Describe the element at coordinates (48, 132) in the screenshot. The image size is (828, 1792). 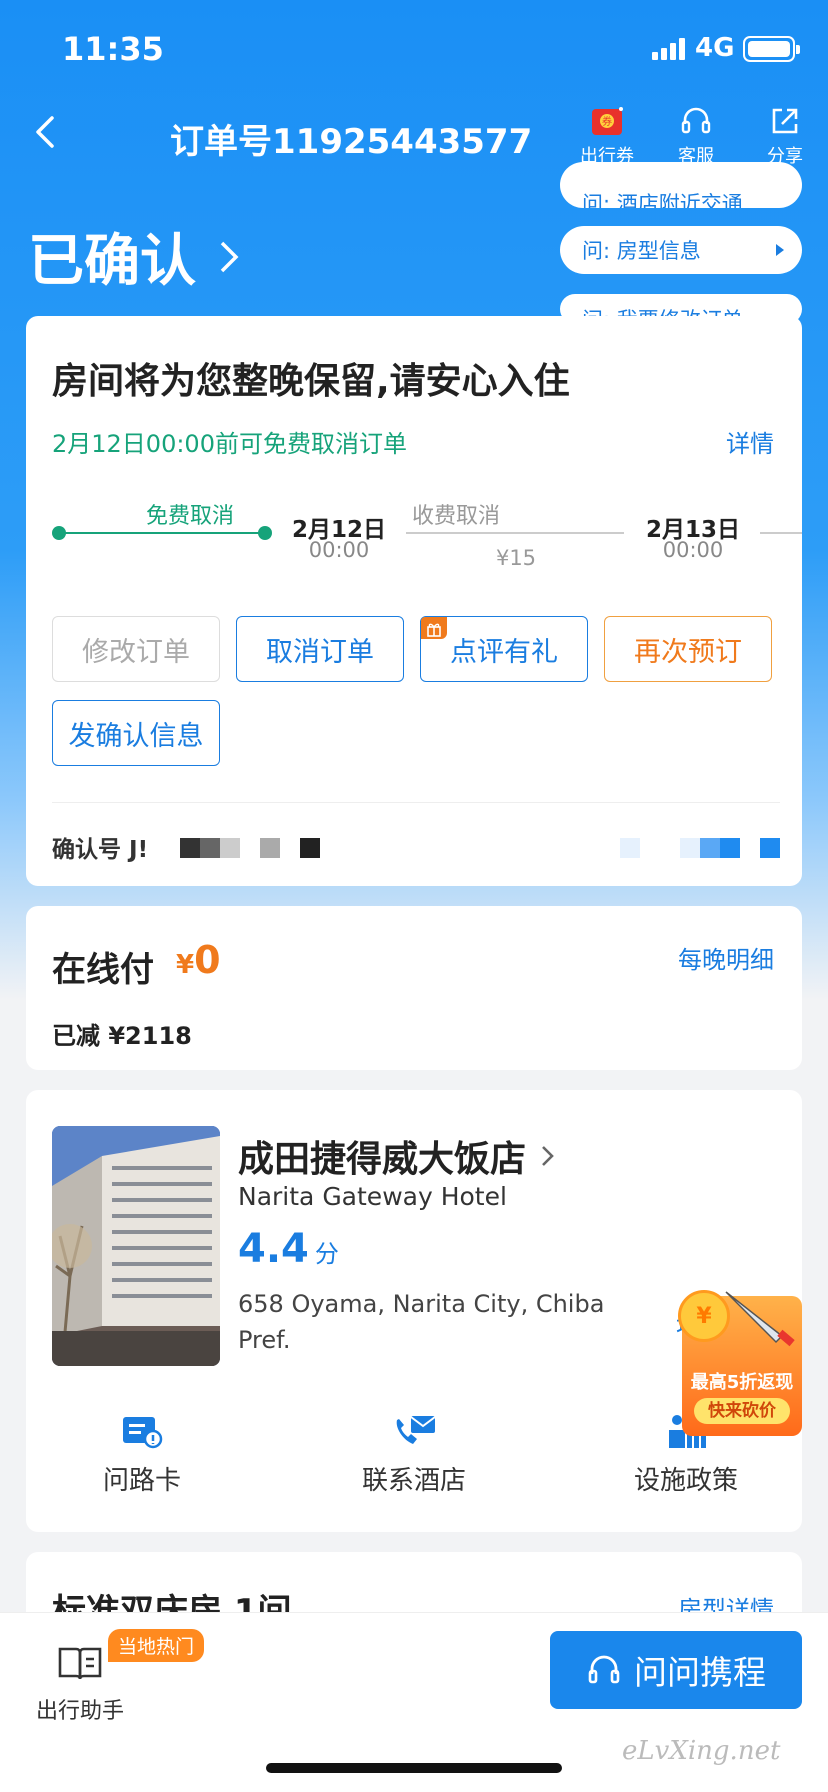
I see `back-icon` at that location.